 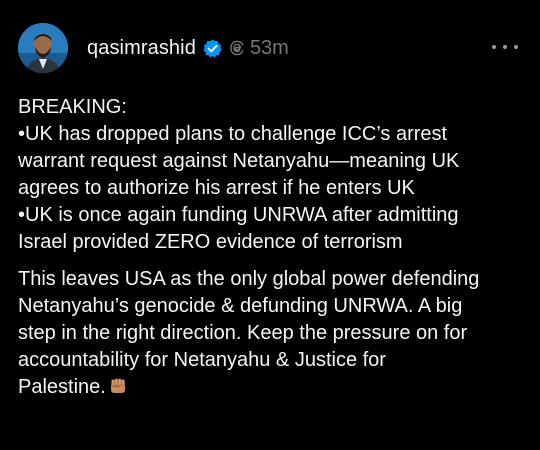 What do you see at coordinates (141, 48) in the screenshot?
I see `username-link: qasimrashid` at bounding box center [141, 48].